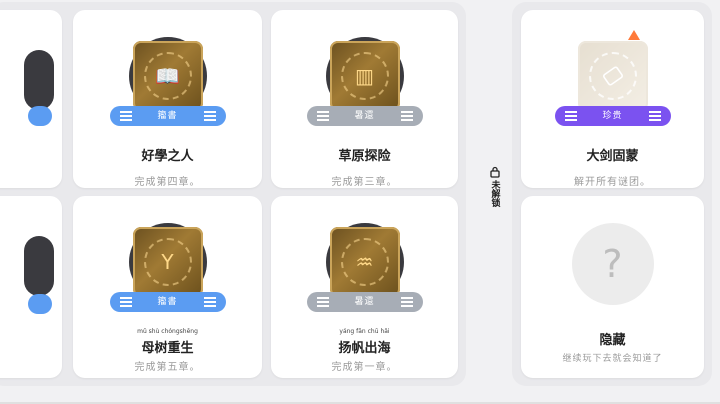 The height and width of the screenshot is (404, 720). Describe the element at coordinates (364, 182) in the screenshot. I see `achievement-description: 完成第三章。` at that location.